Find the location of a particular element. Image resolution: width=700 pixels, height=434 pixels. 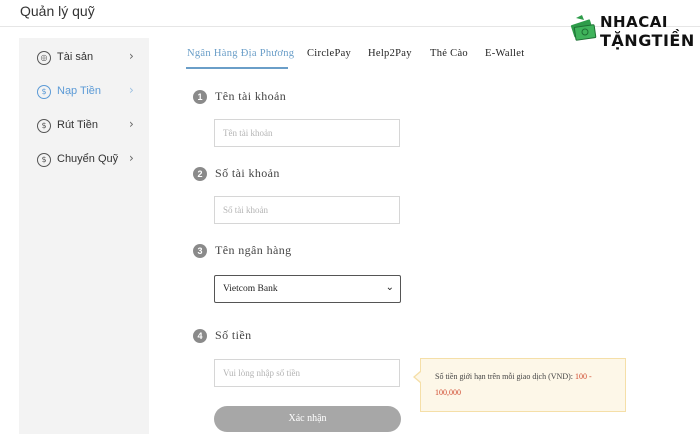

sidebar-item-deposit: $ Nạp Tiền › is located at coordinates (84, 93).